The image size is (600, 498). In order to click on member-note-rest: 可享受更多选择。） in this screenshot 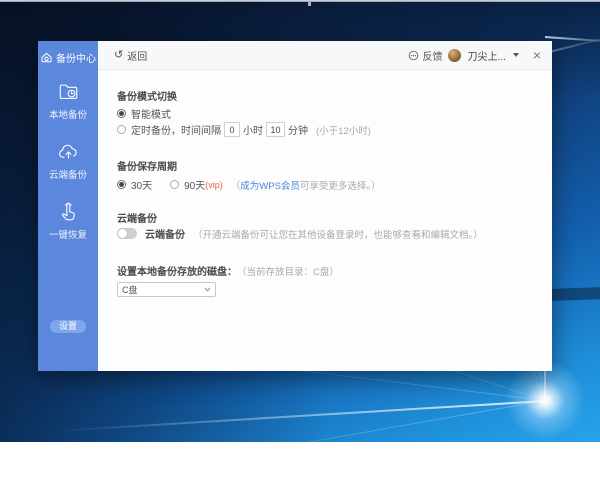, I will do `click(340, 186)`.